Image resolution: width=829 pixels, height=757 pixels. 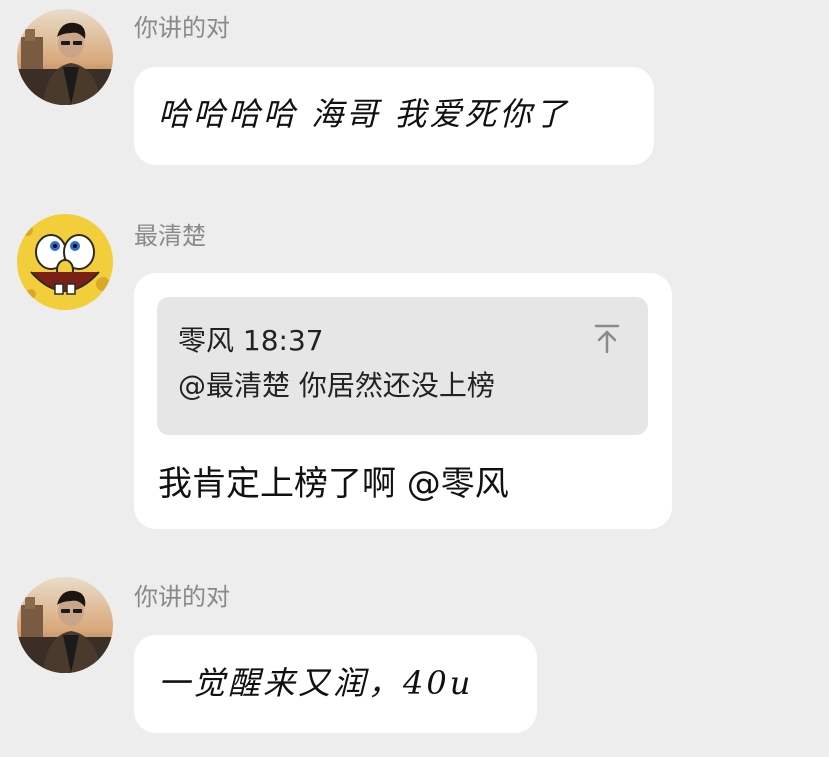 I want to click on message-bubble: 一觉醒来又润，40u, so click(x=335, y=684).